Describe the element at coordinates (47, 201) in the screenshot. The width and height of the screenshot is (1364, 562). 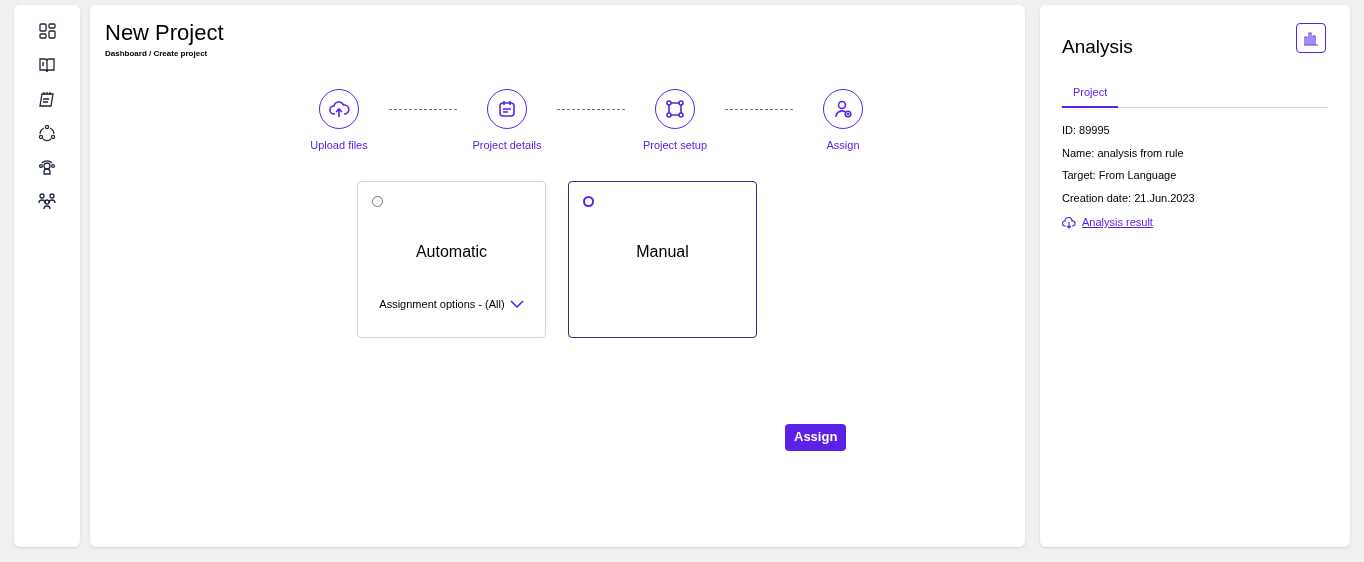
I see `people-icon` at that location.